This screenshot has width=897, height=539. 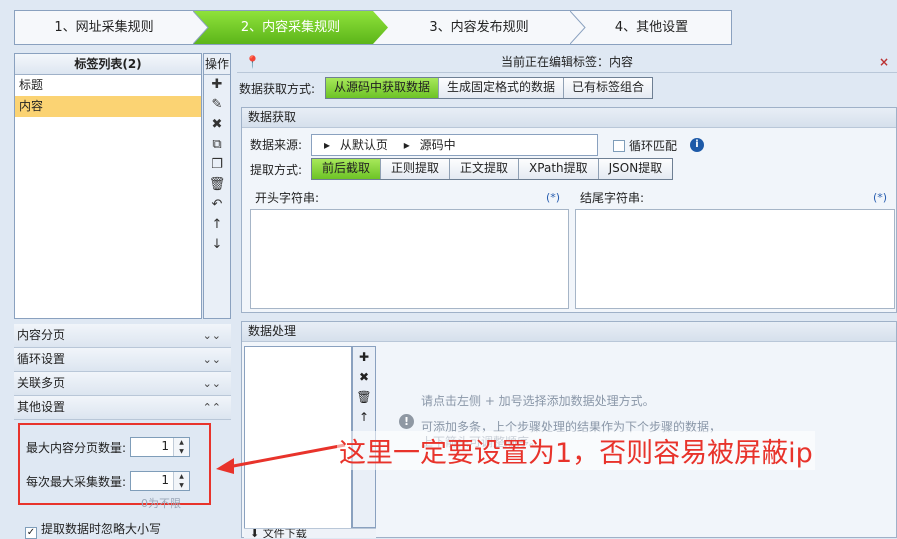 What do you see at coordinates (165, 446) in the screenshot?
I see `max-pages-value: 1` at bounding box center [165, 446].